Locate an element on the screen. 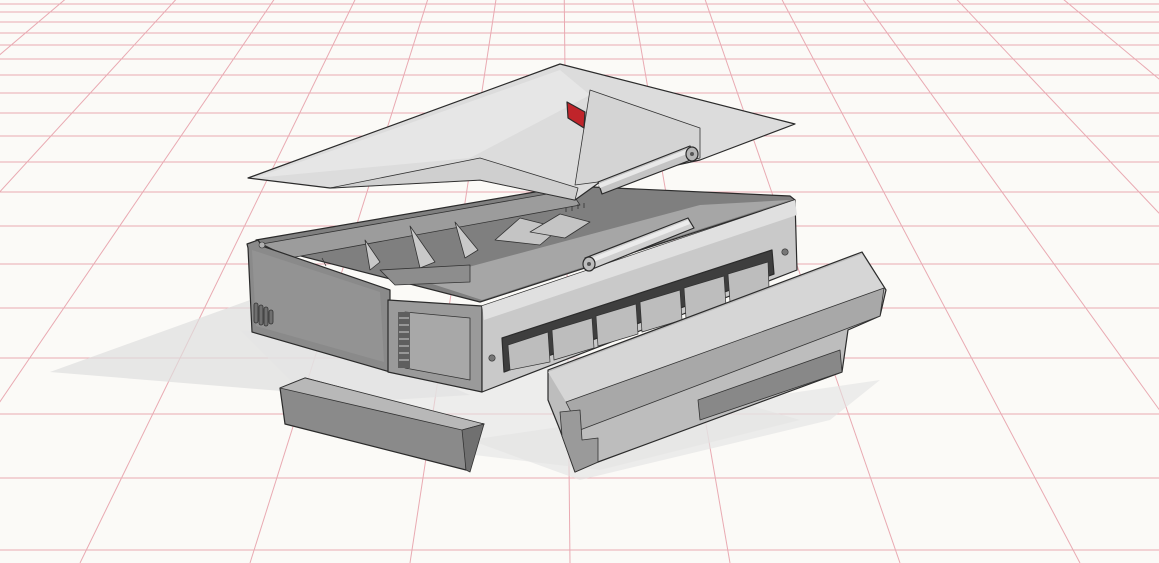 Image resolution: width=1159 pixels, height=563 pixels. hinge-slot-strip is located at coordinates (404, 340).